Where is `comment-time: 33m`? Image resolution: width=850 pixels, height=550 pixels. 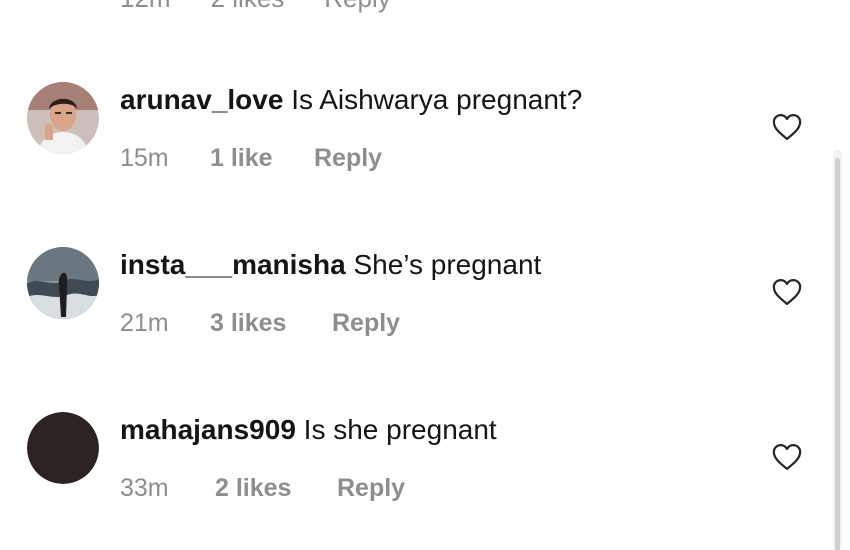 comment-time: 33m is located at coordinates (144, 488).